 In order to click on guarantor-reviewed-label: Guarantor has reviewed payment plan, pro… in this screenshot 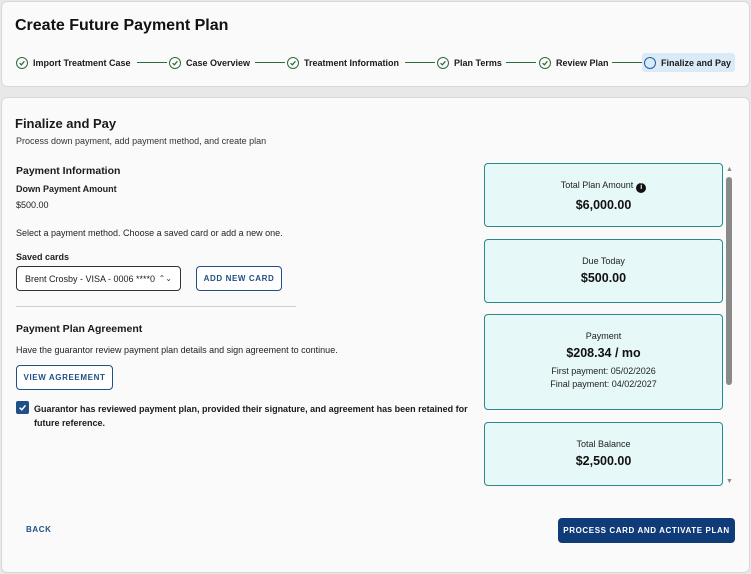, I will do `click(251, 416)`.